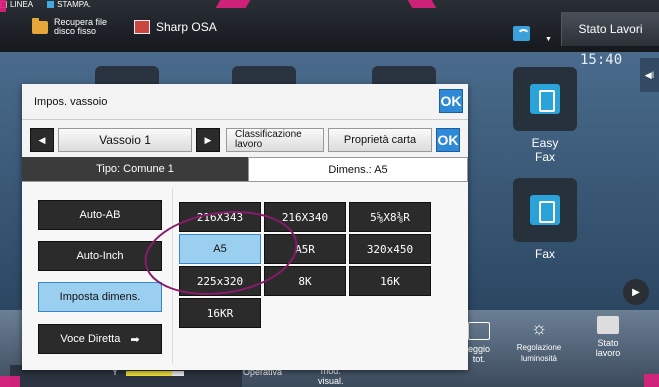 The image size is (659, 387). What do you see at coordinates (100, 256) in the screenshot?
I see `auto-inch-button: Auto-Inch` at bounding box center [100, 256].